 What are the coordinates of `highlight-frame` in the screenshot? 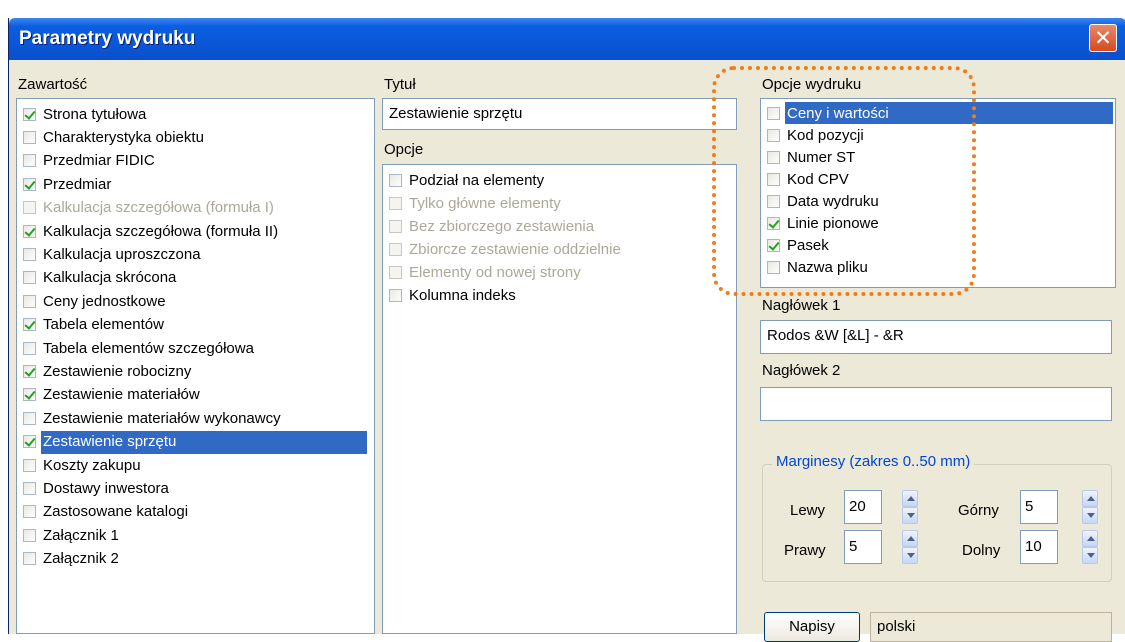 It's located at (844, 181).